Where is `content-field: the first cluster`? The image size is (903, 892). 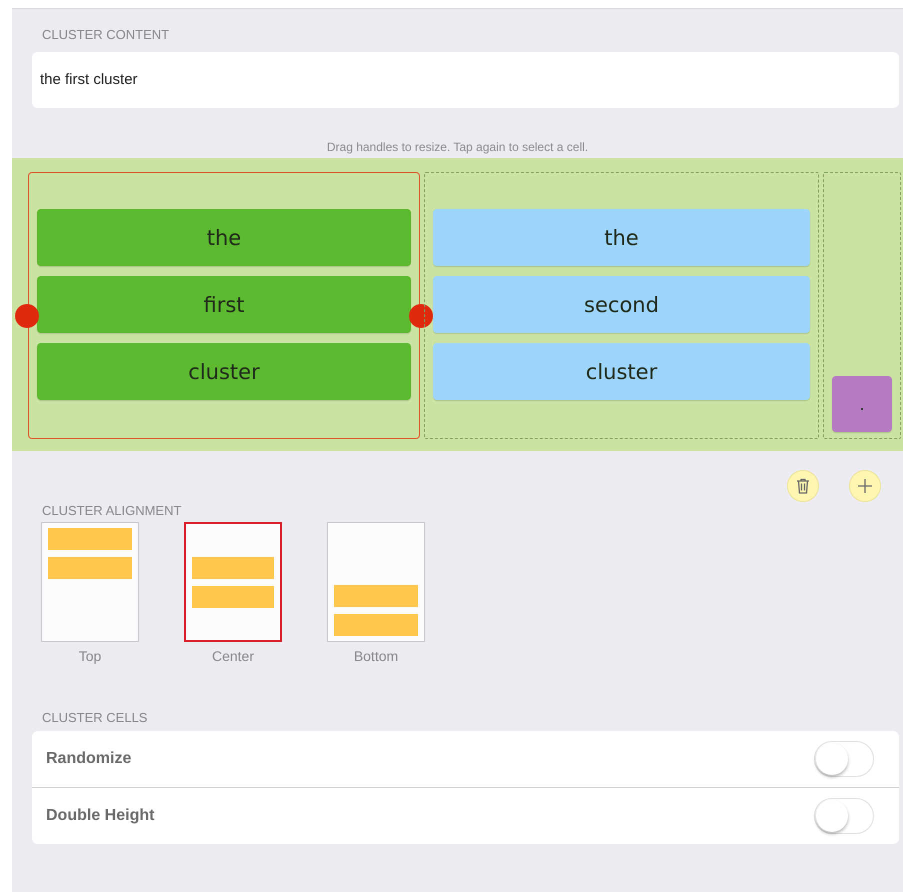
content-field: the first cluster is located at coordinates (465, 80).